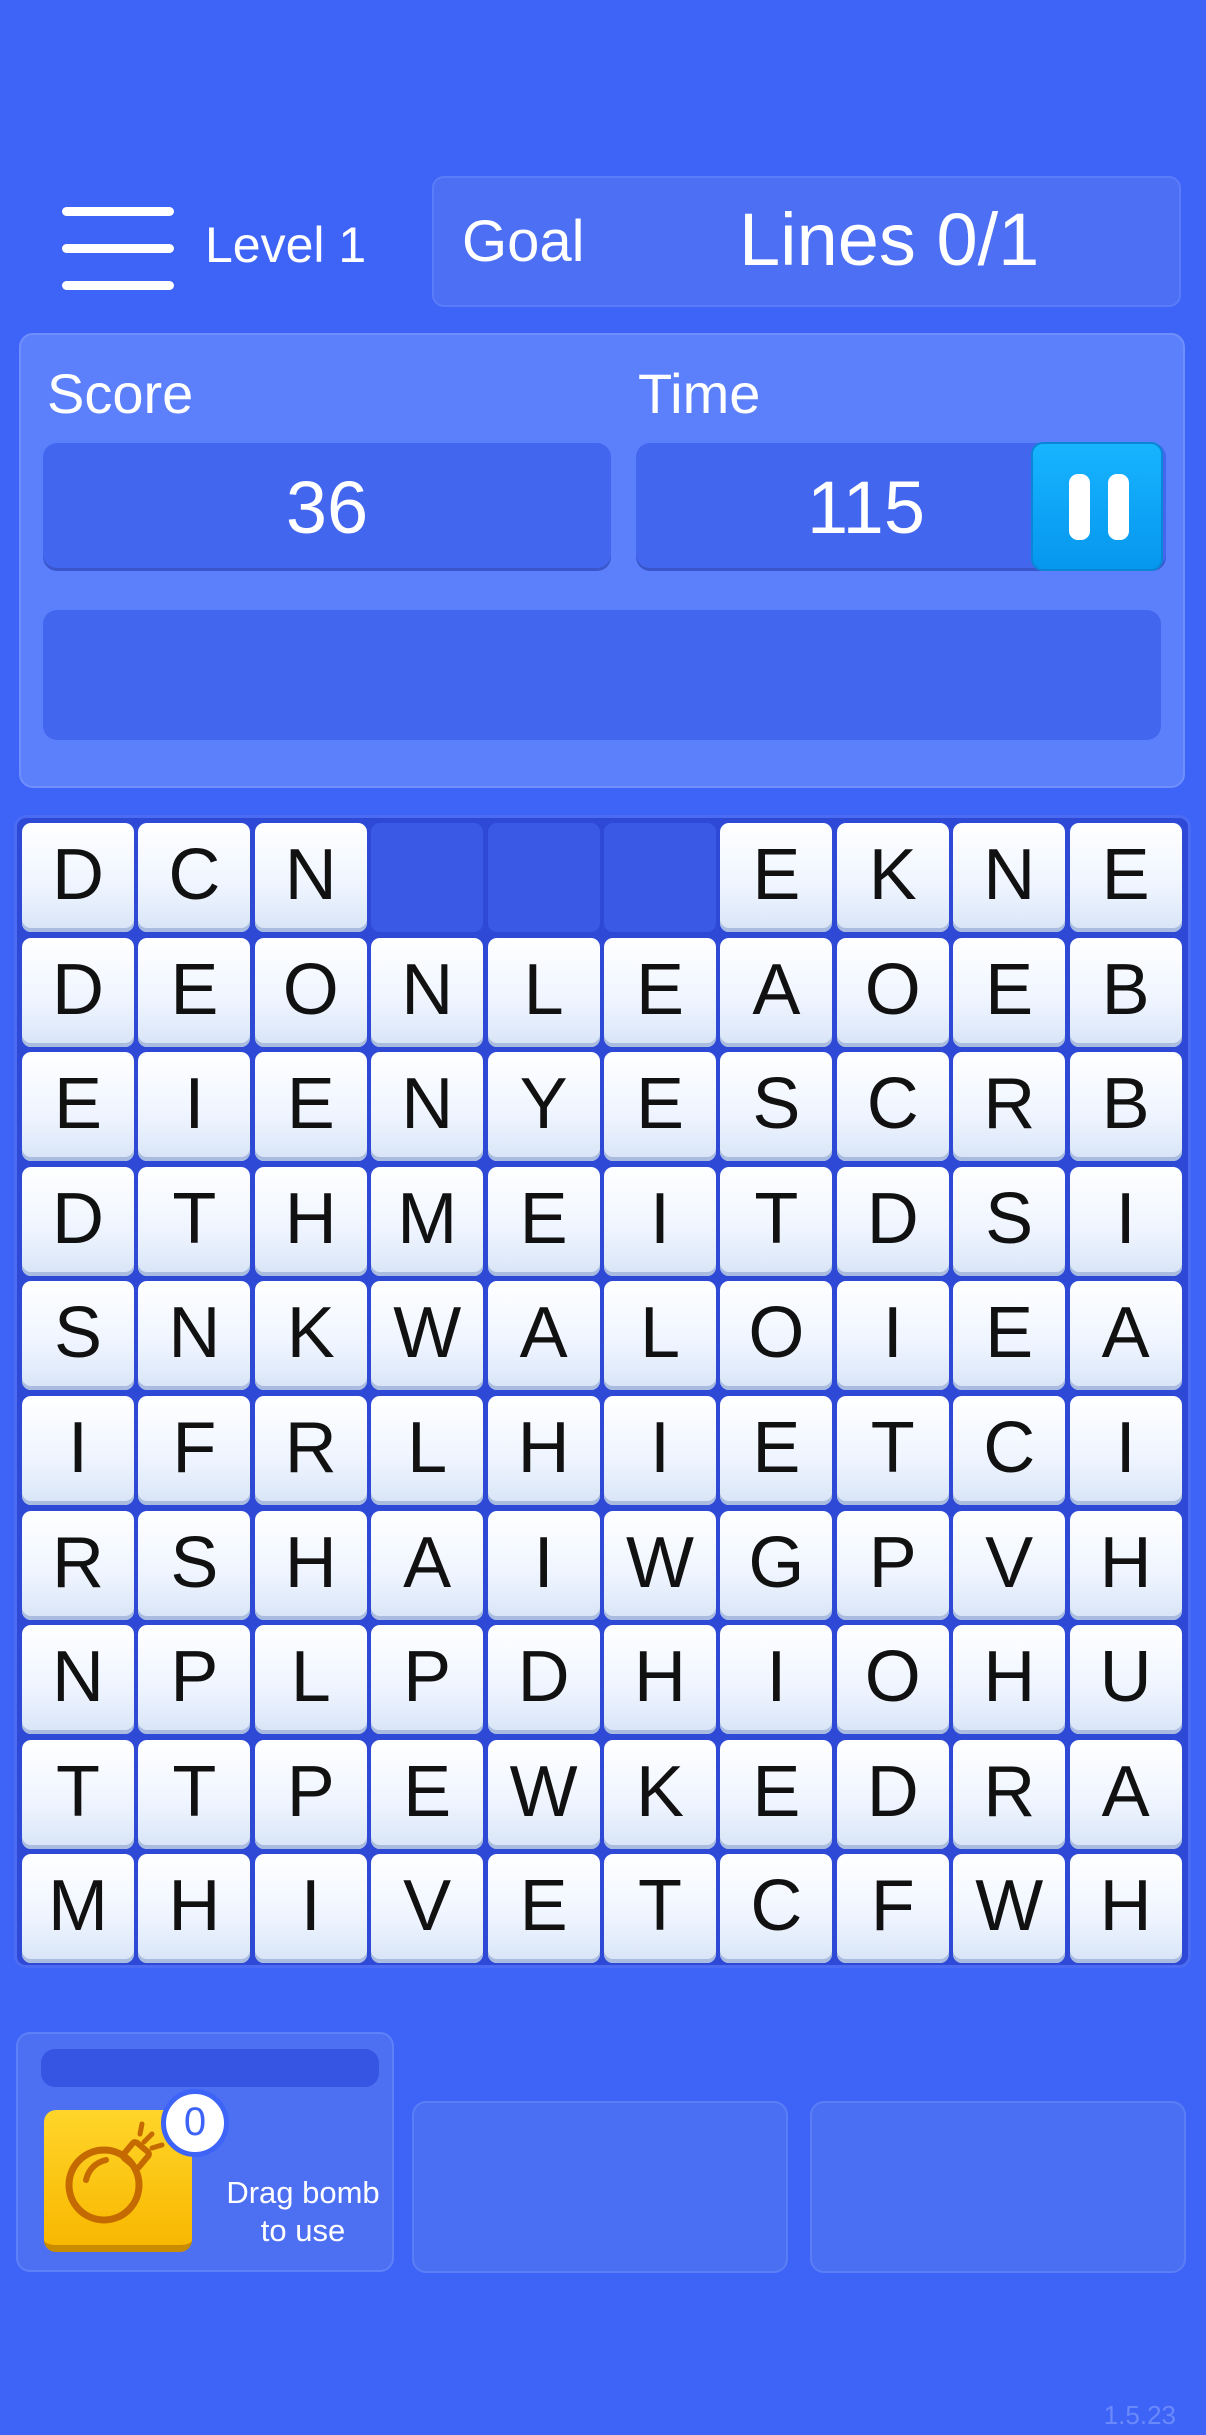 Image resolution: width=1206 pixels, height=2435 pixels. I want to click on letter-tile: G, so click(776, 1565).